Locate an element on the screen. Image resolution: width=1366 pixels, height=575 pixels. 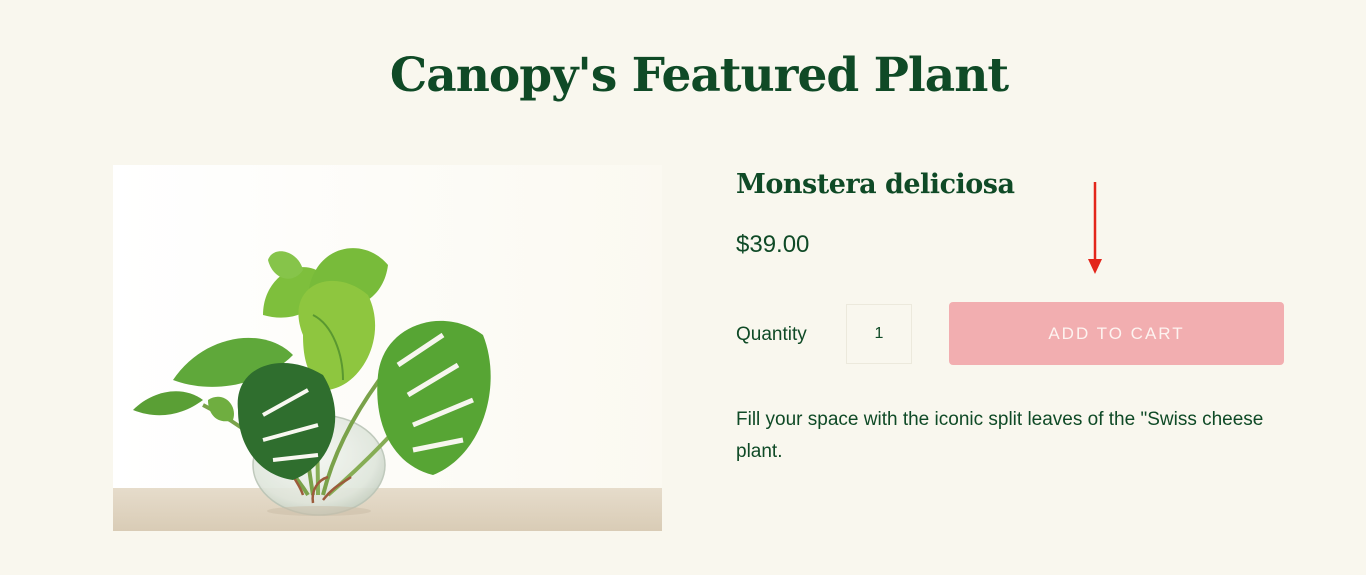
red-arrow-icon is located at coordinates (1095, 228).